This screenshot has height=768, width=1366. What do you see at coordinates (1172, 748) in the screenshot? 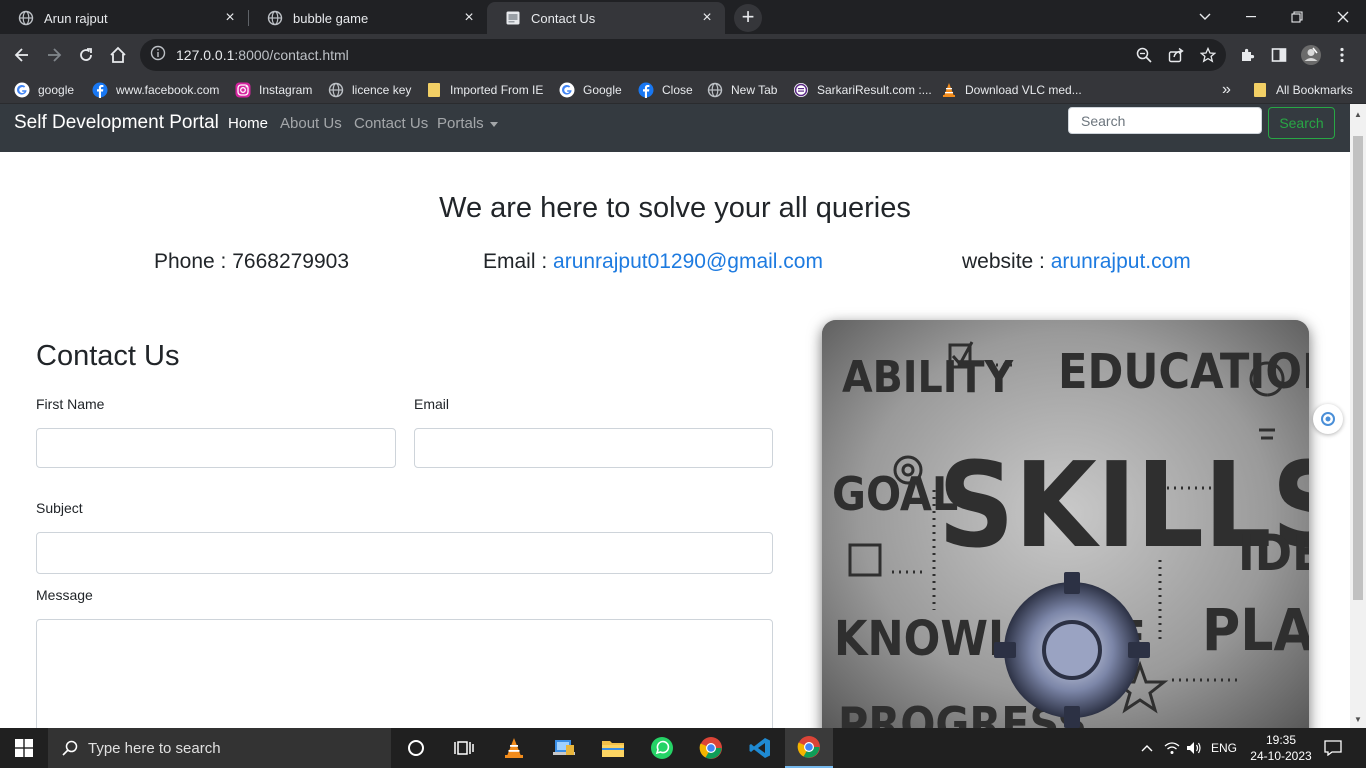
I see `network-icon` at bounding box center [1172, 748].